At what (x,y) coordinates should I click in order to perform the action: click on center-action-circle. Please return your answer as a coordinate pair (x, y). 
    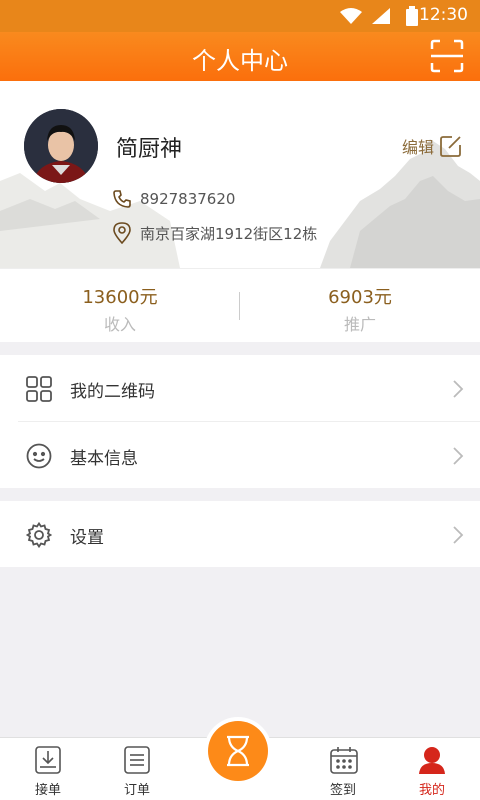
    Looking at the image, I should click on (238, 751).